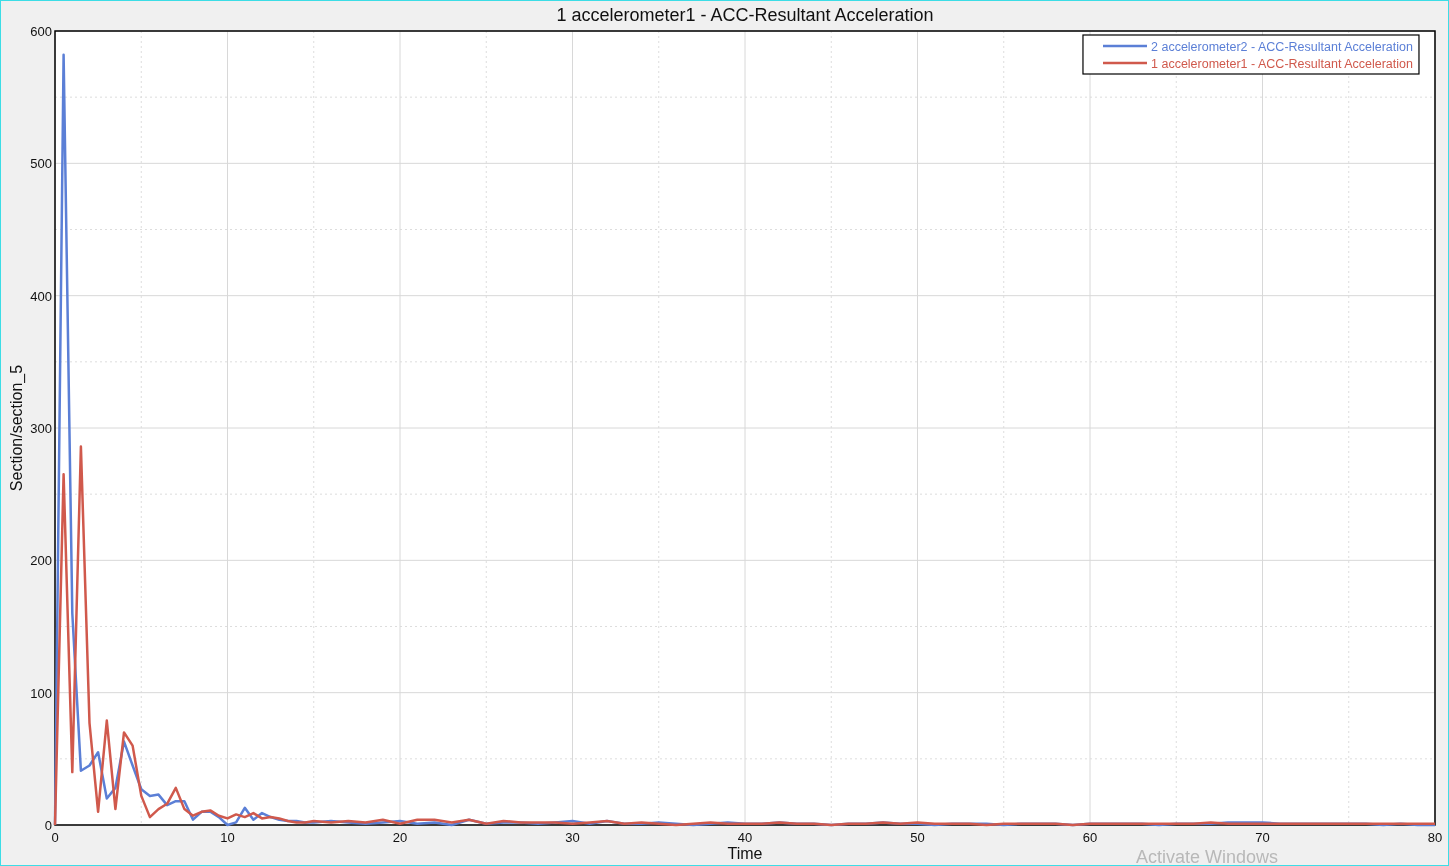 Image resolution: width=1449 pixels, height=866 pixels. What do you see at coordinates (41, 561) in the screenshot?
I see `y-tick-label: 200` at bounding box center [41, 561].